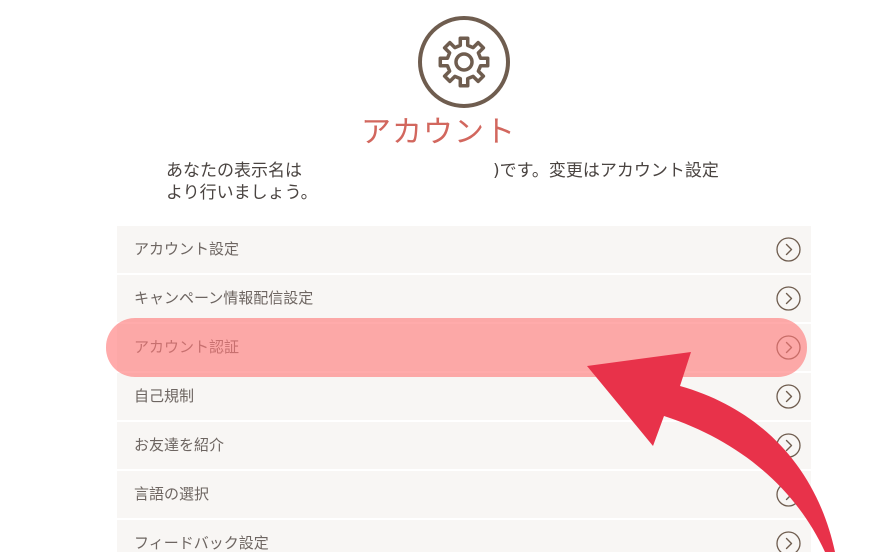  What do you see at coordinates (464, 445) in the screenshot?
I see `menu-item-refer-friend: お友達を紹介` at bounding box center [464, 445].